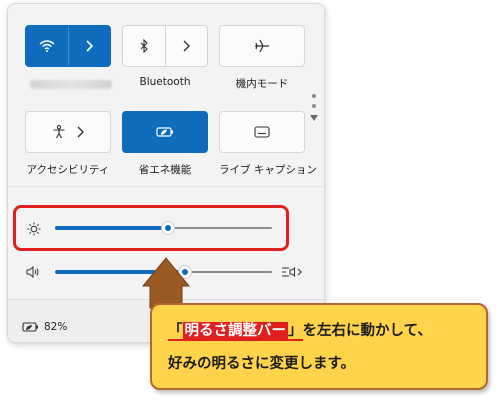 The image size is (500, 401). Describe the element at coordinates (175, 331) in the screenshot. I see `open-bracket: 「` at that location.